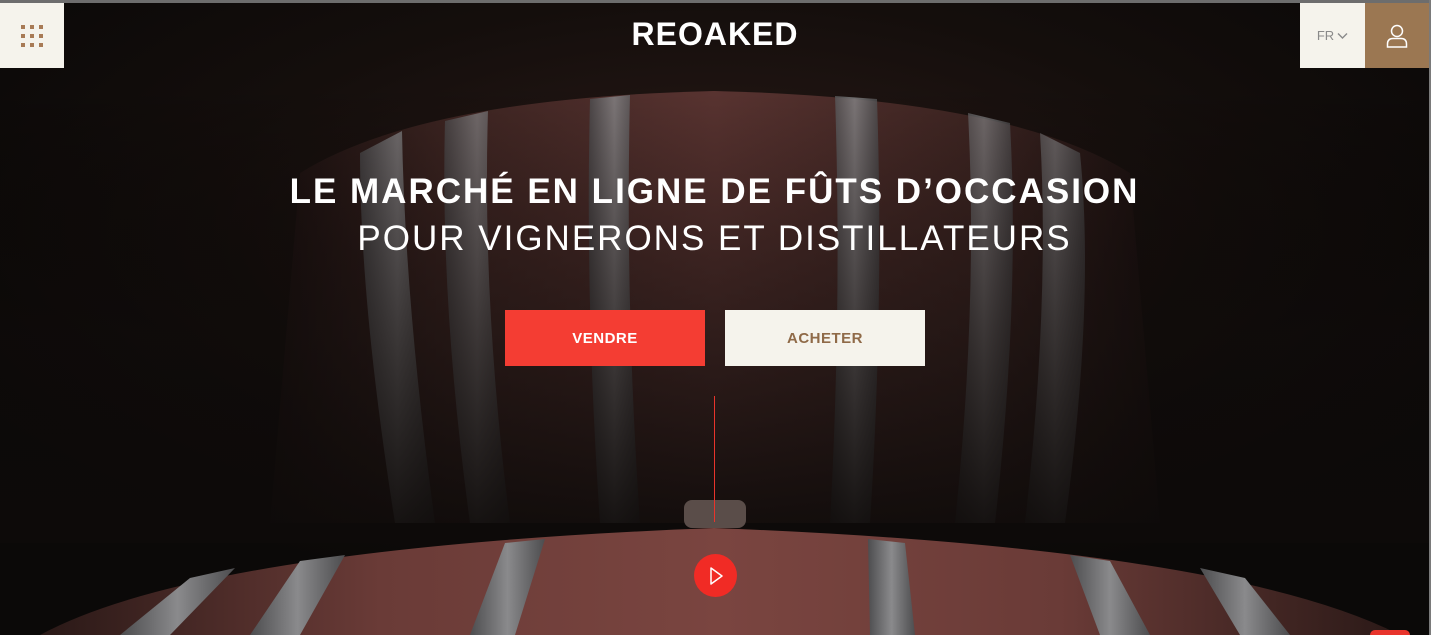 The width and height of the screenshot is (1431, 635). I want to click on play-icon, so click(716, 575).